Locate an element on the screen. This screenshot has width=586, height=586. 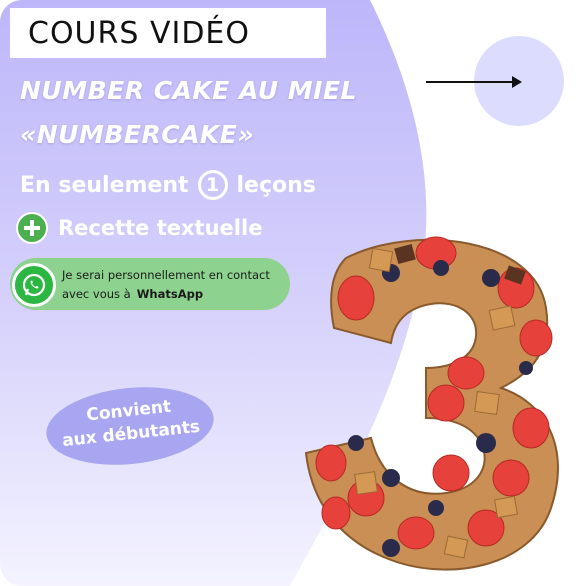
whatsapp-line2-prefix: avec vous à is located at coordinates (96, 294).